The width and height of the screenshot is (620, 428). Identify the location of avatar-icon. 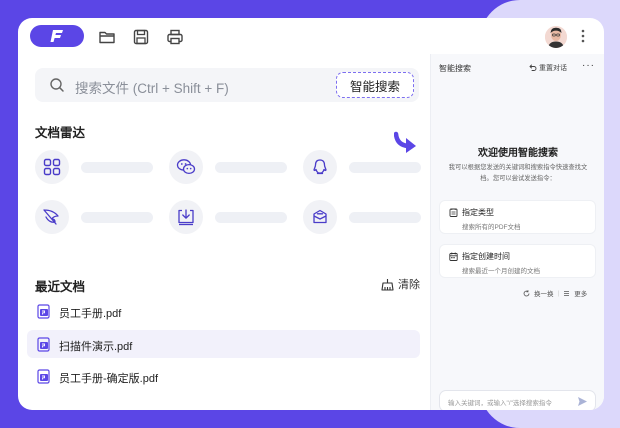
(556, 37).